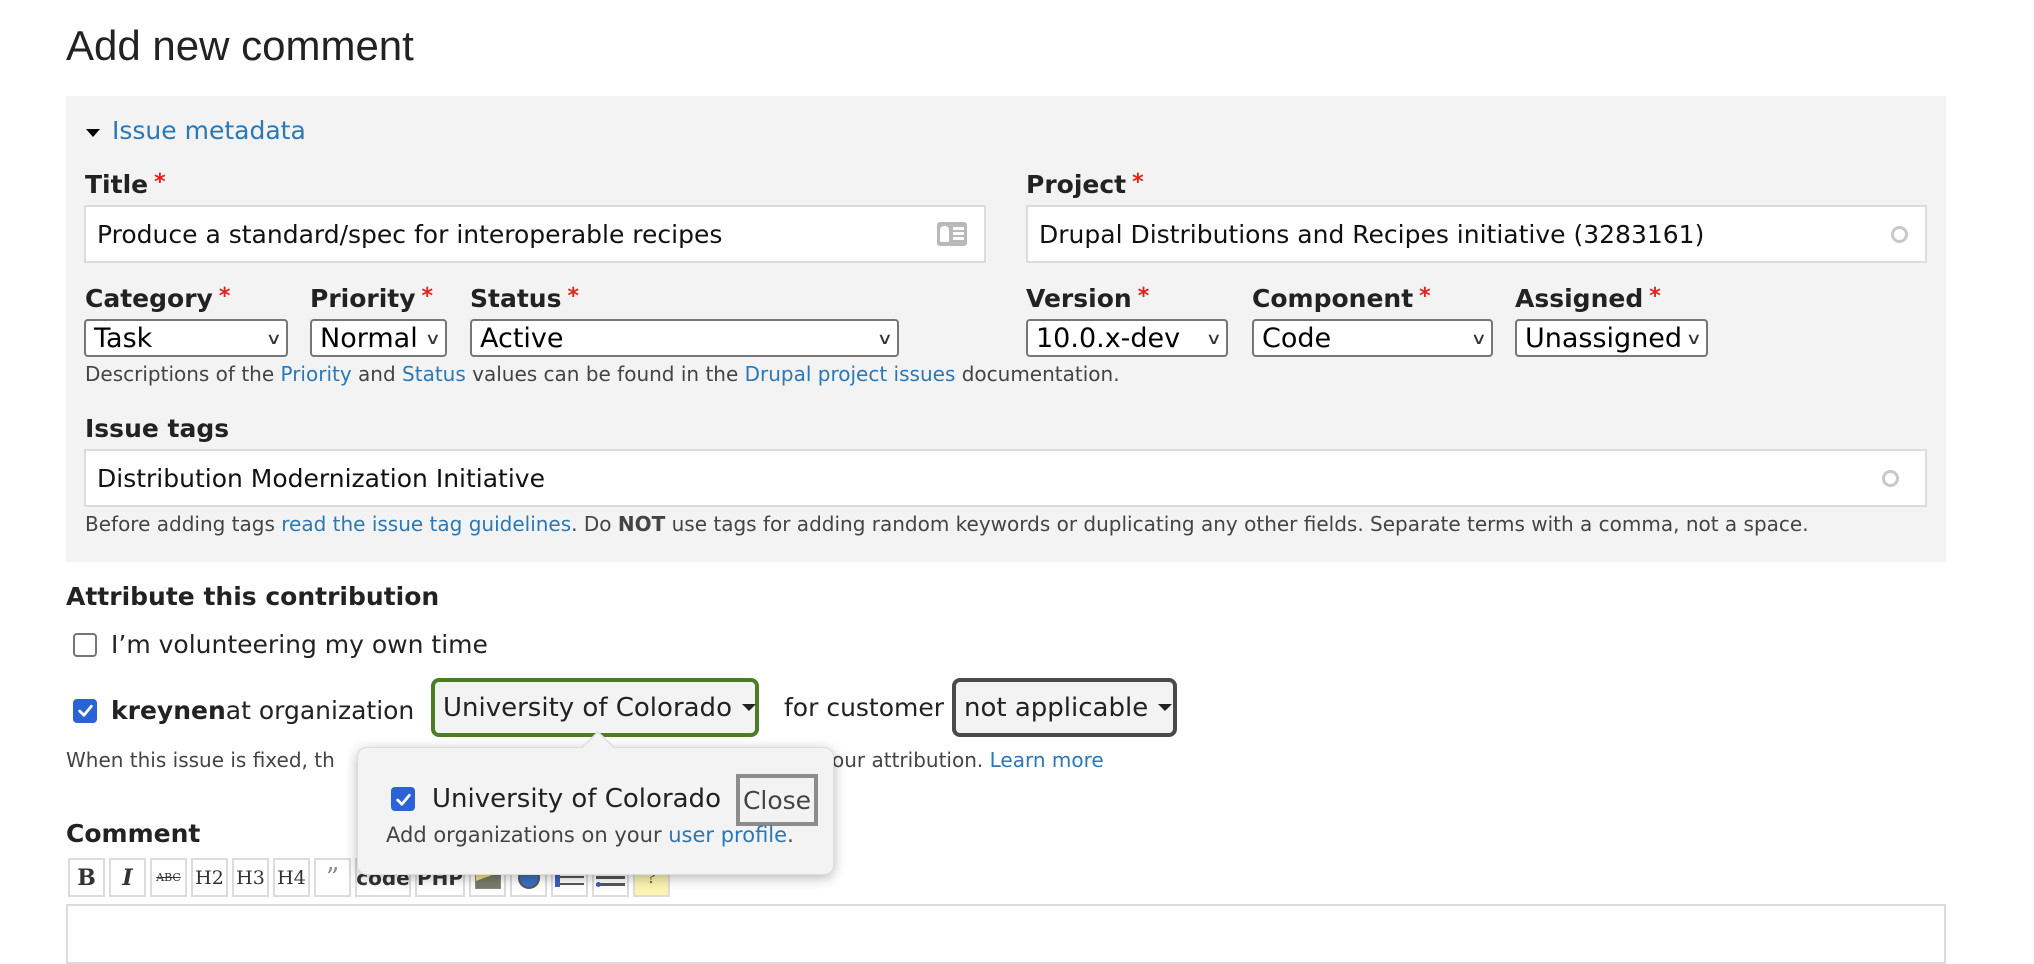 The width and height of the screenshot is (2034, 964). I want to click on issue-tags-input: Distribution Modernization Initiative, so click(1005, 478).